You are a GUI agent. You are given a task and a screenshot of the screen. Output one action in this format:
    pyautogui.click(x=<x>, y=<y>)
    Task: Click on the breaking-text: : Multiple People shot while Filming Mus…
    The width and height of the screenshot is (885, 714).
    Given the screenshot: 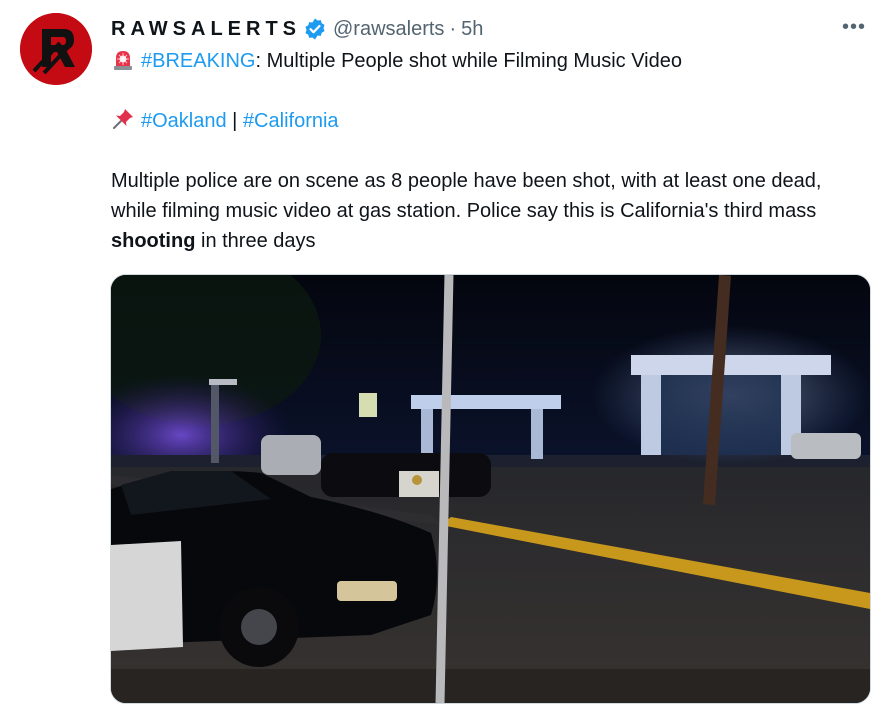 What is the action you would take?
    pyautogui.click(x=468, y=61)
    